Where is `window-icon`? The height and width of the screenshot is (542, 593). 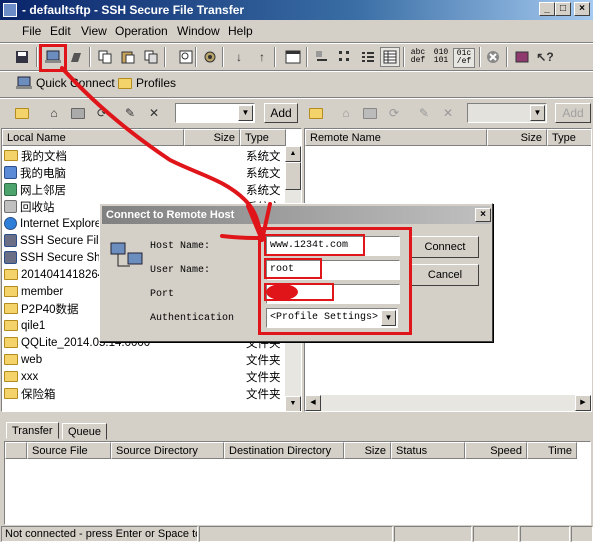
window-icon is located at coordinates (293, 57).